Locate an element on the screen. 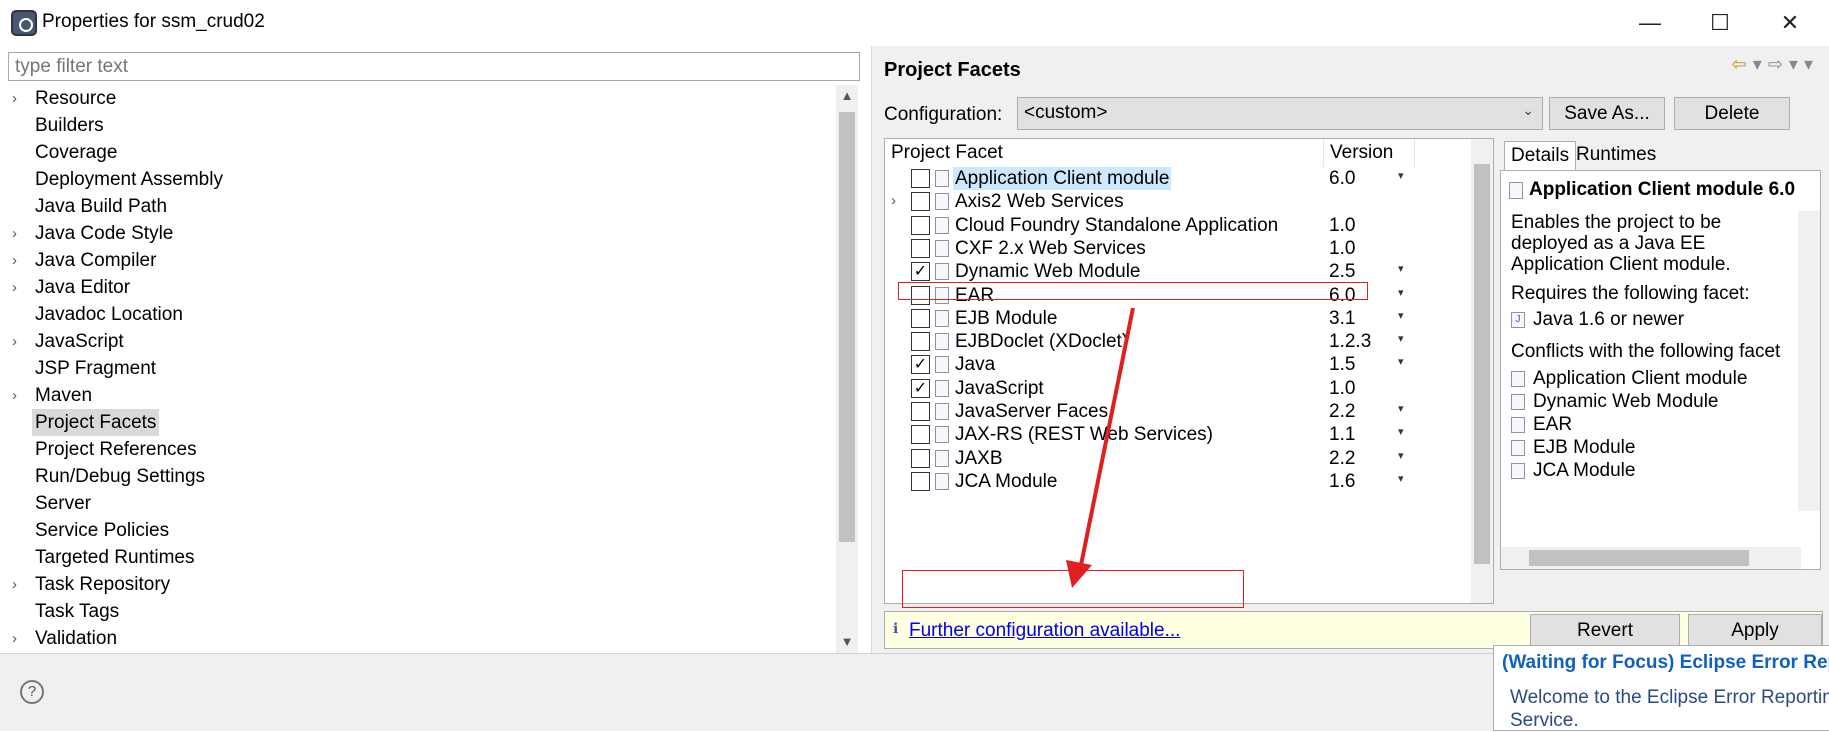 This screenshot has height=732, width=1829. tree-item: Service Policies is located at coordinates (418, 530).